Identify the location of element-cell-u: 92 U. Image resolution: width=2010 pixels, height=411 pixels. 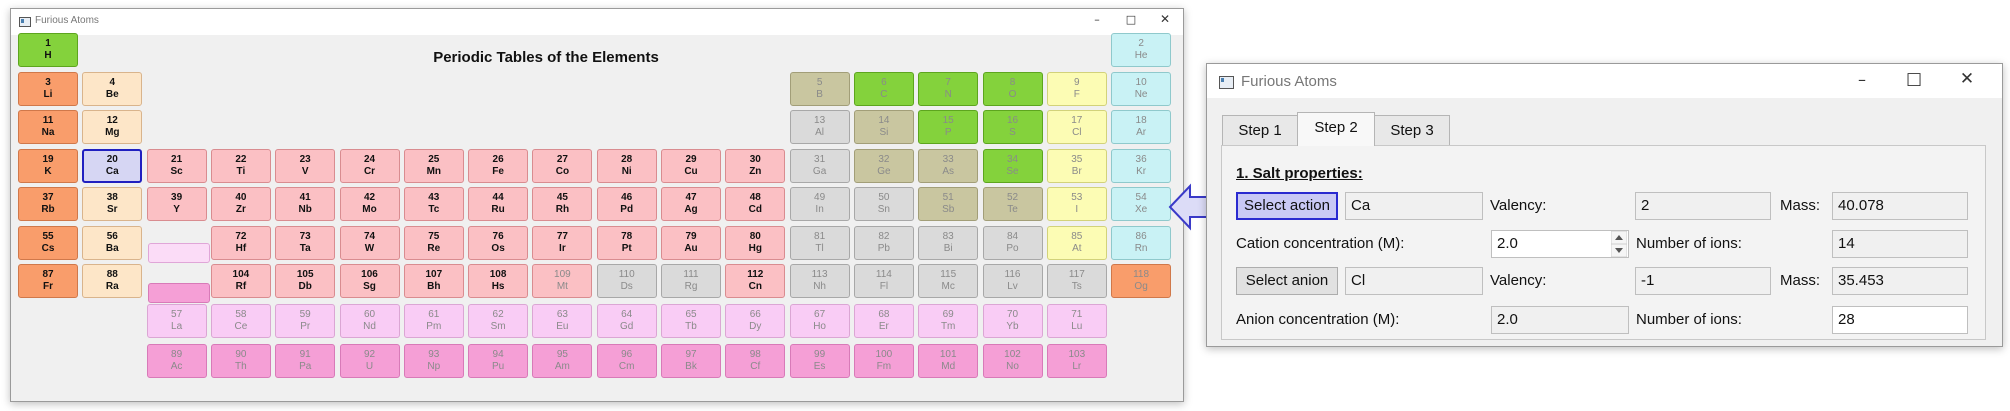
(369, 360).